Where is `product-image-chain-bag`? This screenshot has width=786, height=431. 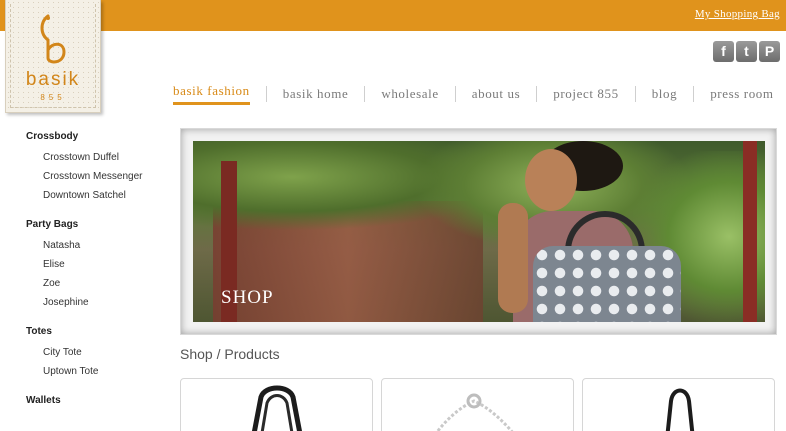 product-image-chain-bag is located at coordinates (474, 412).